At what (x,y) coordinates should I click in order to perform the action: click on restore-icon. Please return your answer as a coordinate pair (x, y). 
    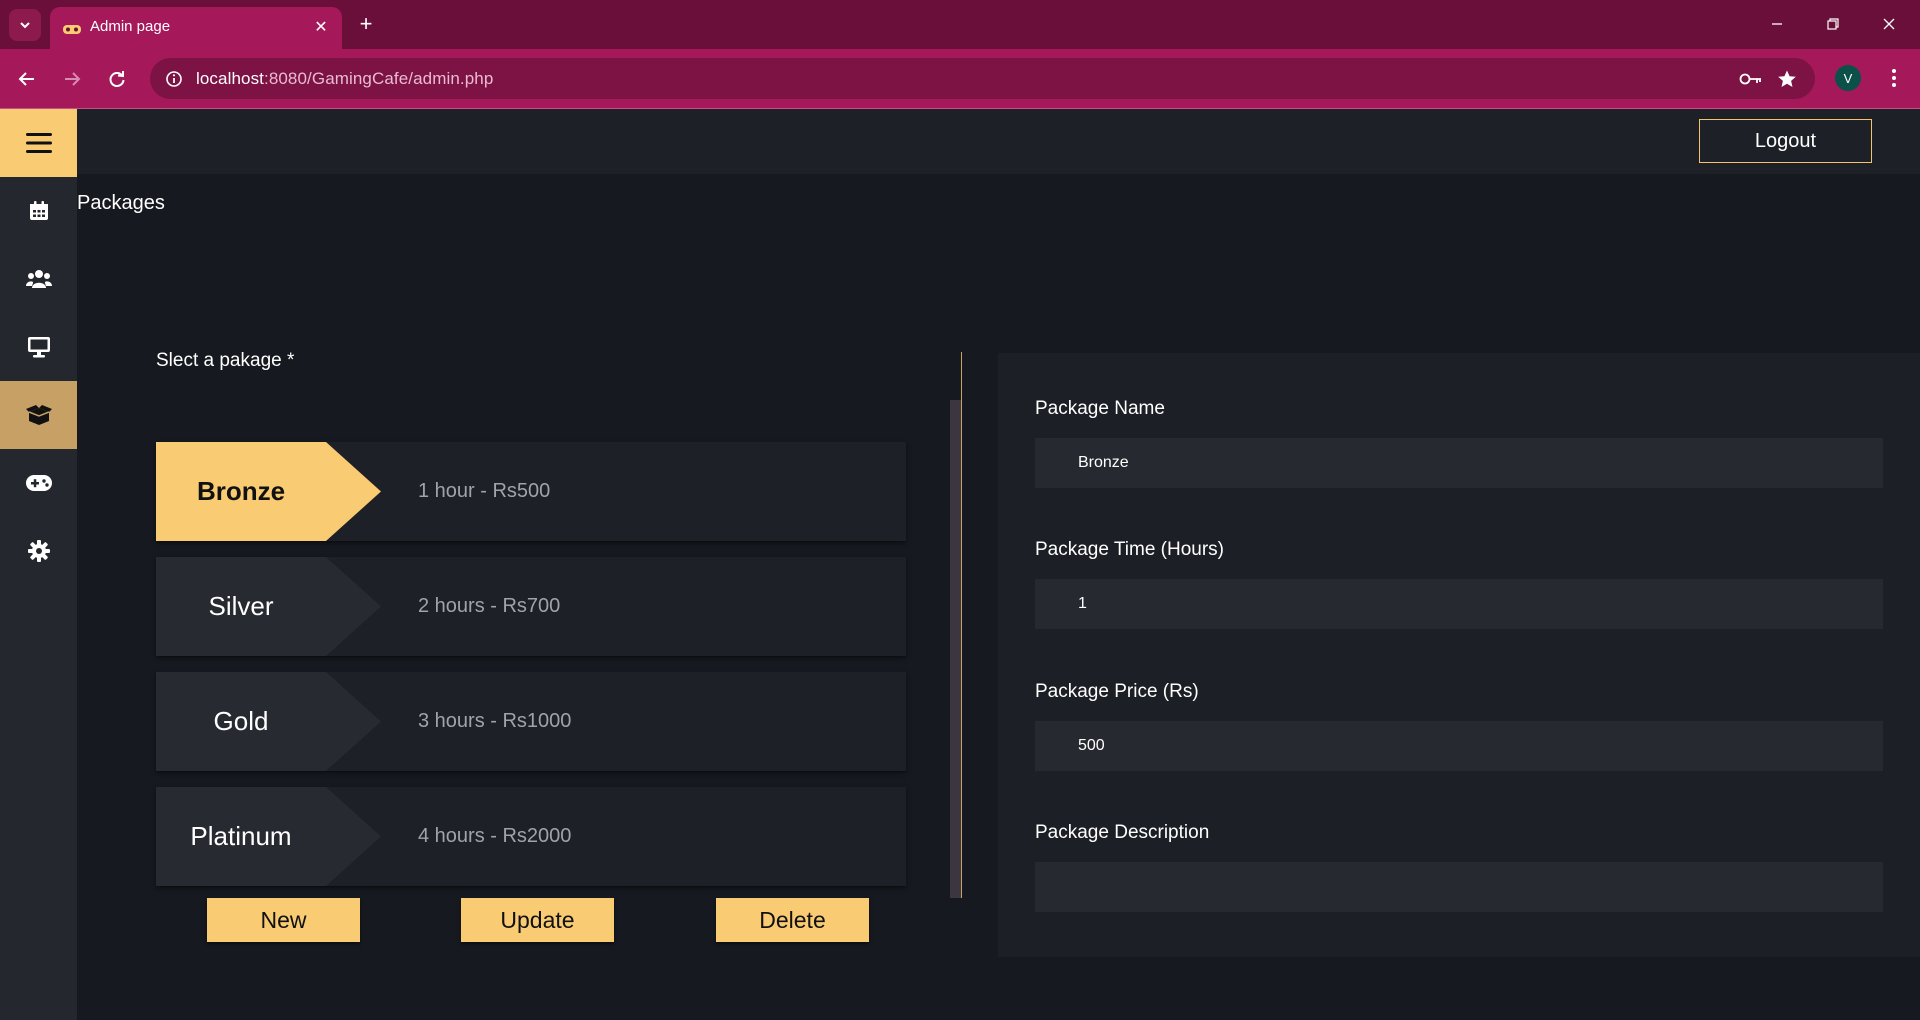
    Looking at the image, I should click on (1833, 24).